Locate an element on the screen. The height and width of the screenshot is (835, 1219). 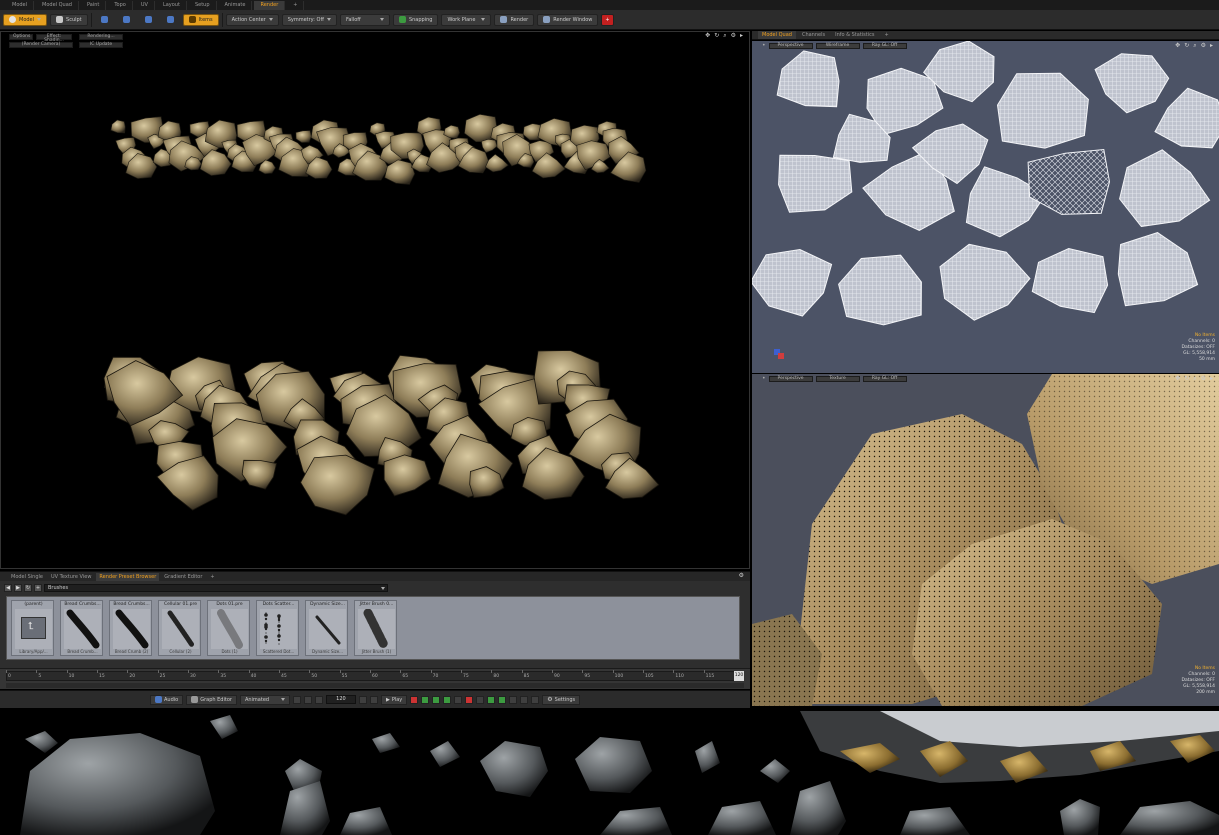
play-button: ▶ Play is located at coordinates (394, 699).